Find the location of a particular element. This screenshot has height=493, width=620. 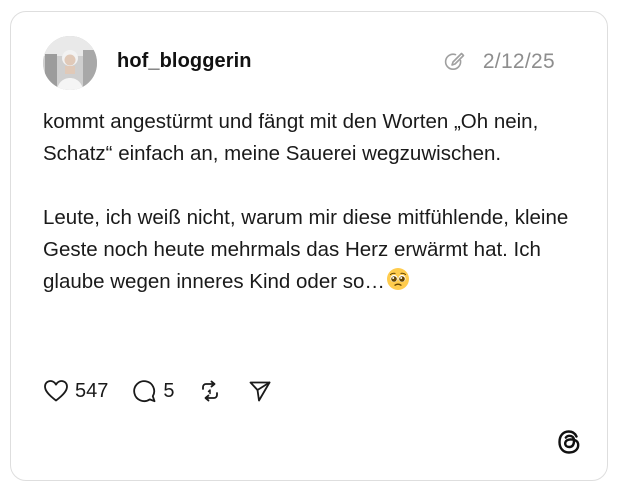

send-icon is located at coordinates (260, 391).